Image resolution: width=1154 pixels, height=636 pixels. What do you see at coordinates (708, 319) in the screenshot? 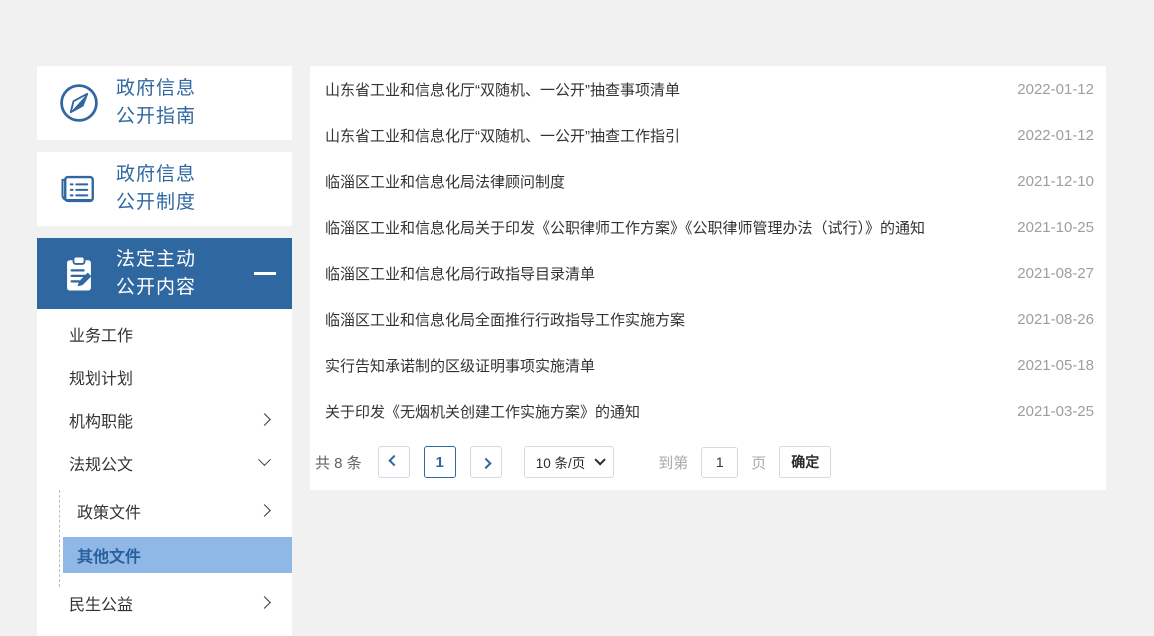
I see `list-item: 临淄区工业和信息化局全面推行行政指导工作实施方案 2021-08-26` at bounding box center [708, 319].